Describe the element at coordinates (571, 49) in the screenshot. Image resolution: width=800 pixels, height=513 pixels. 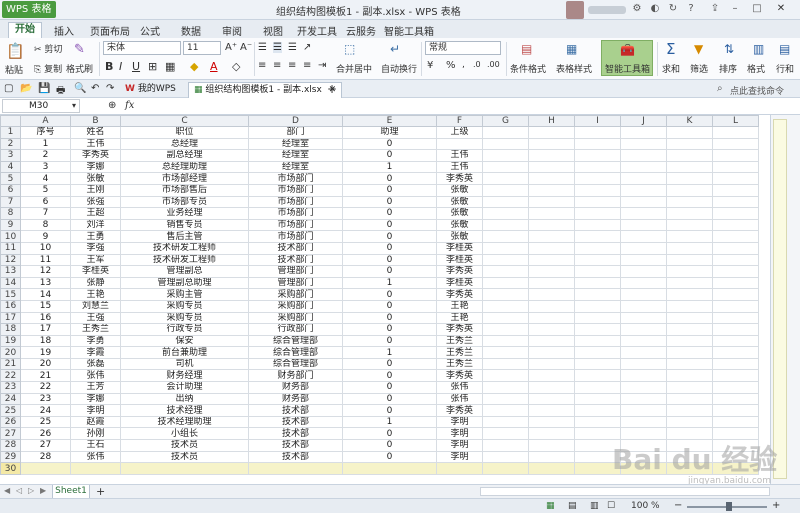
I see `table-style-icon: ▦` at that location.